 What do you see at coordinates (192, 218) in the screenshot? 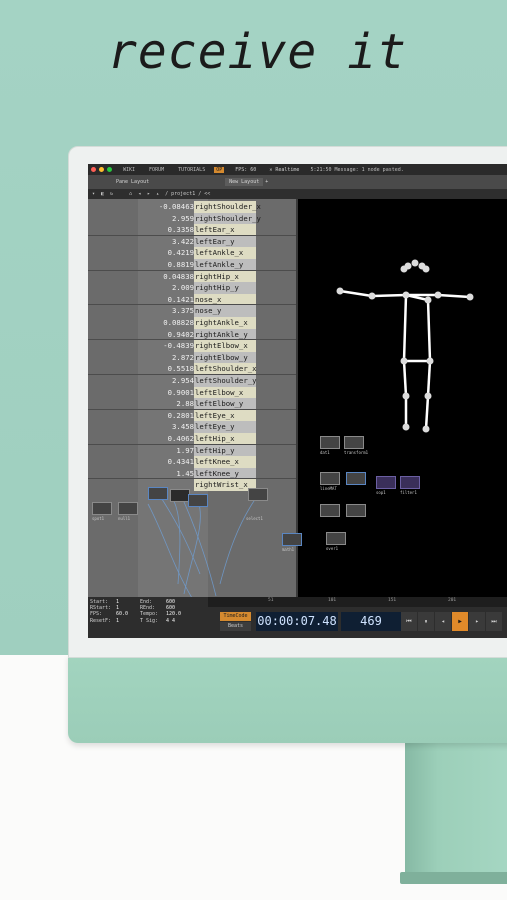
I see `table-row: 2.959 rightShoulder_y` at bounding box center [192, 218].